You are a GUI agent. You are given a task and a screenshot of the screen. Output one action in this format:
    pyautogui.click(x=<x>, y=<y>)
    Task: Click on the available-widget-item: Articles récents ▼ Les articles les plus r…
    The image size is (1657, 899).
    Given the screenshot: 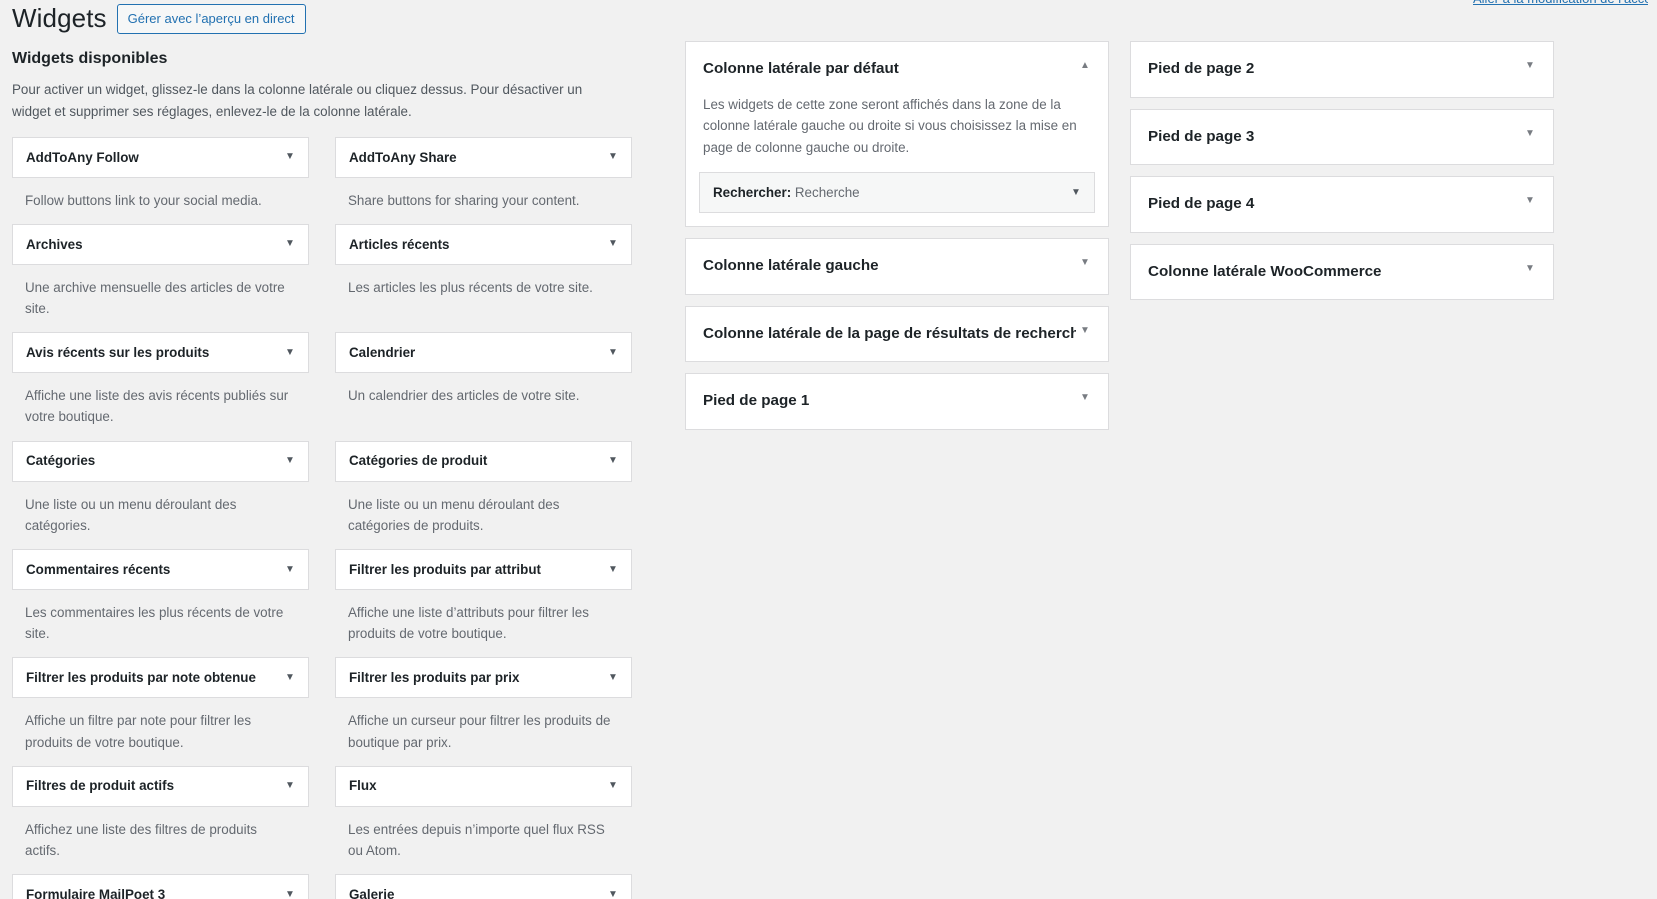 What is the action you would take?
    pyautogui.click(x=483, y=277)
    